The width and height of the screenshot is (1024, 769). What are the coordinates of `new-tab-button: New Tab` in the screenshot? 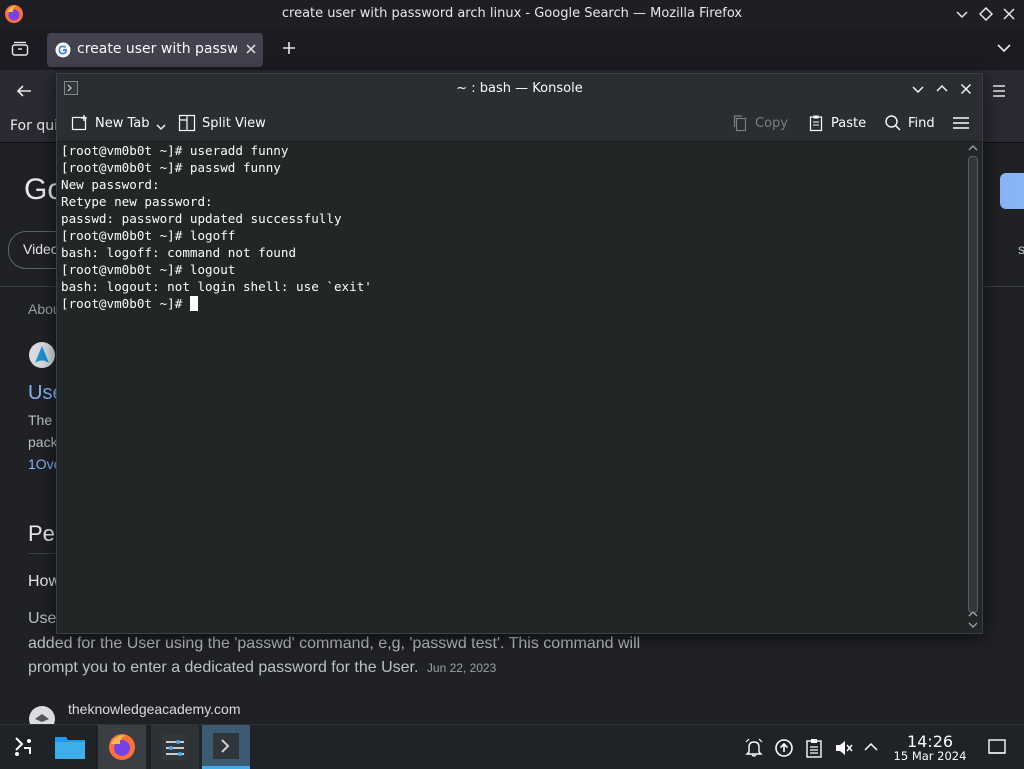 It's located at (119, 123).